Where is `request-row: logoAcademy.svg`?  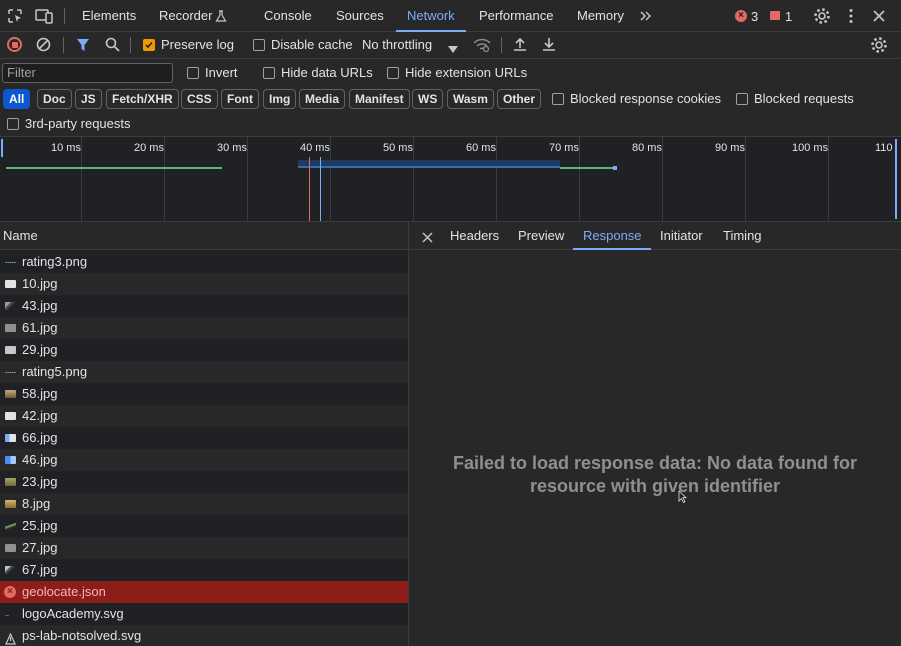
request-row: logoAcademy.svg is located at coordinates (204, 614).